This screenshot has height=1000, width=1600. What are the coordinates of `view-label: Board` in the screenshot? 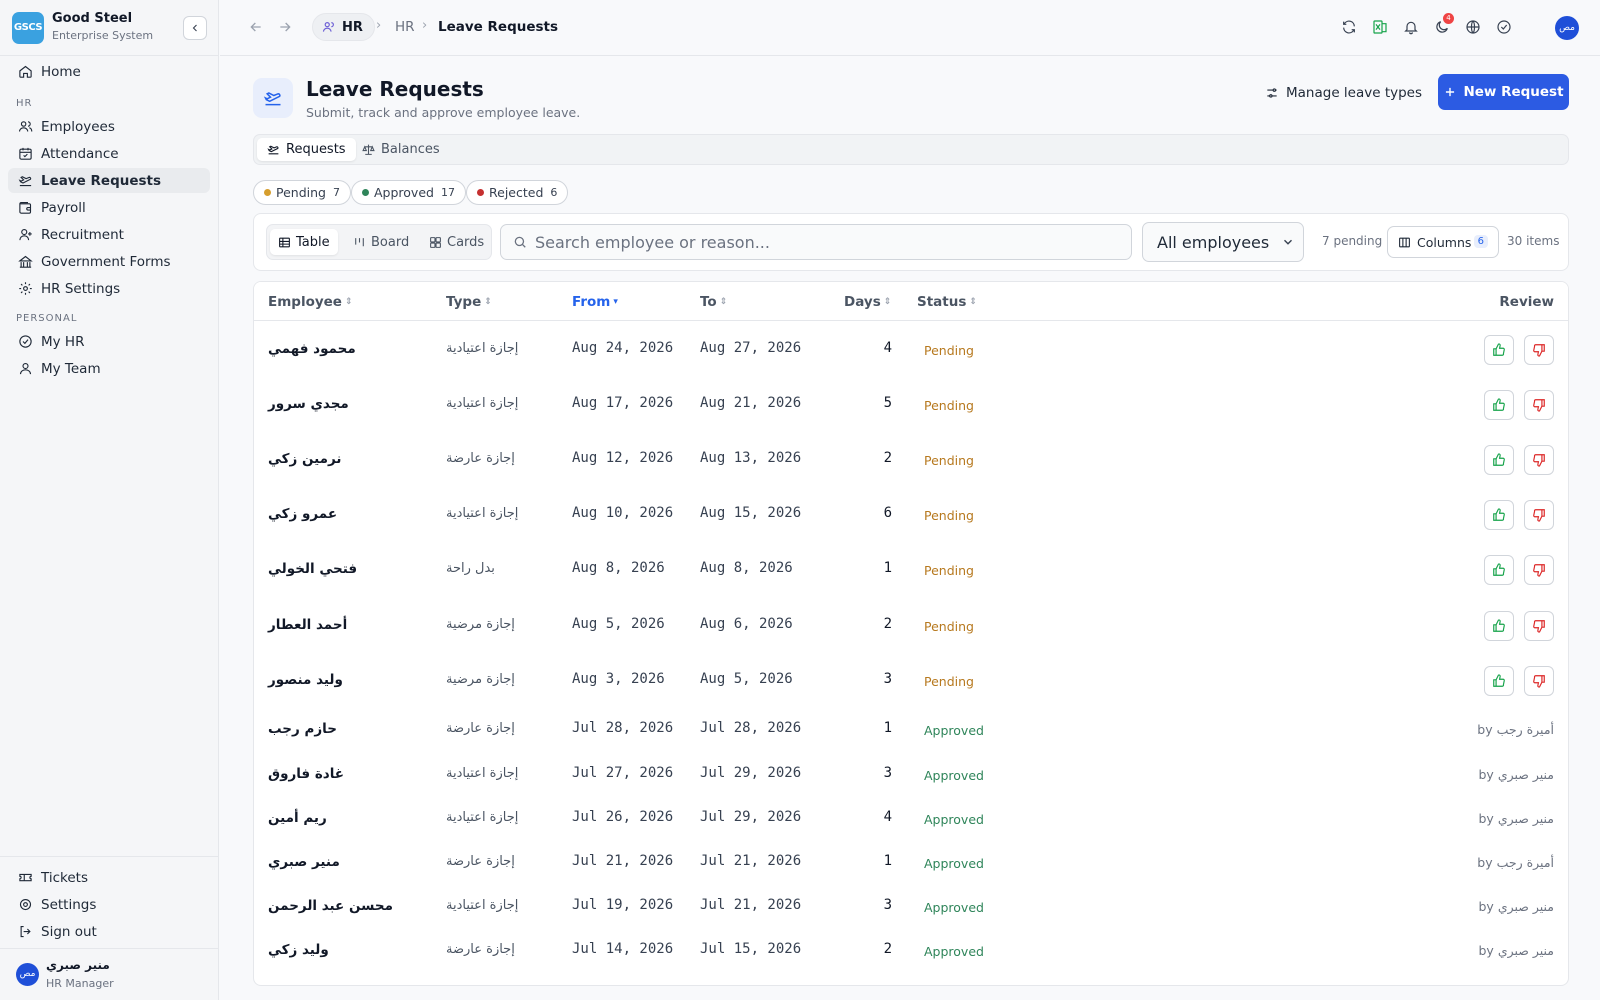 It's located at (390, 242).